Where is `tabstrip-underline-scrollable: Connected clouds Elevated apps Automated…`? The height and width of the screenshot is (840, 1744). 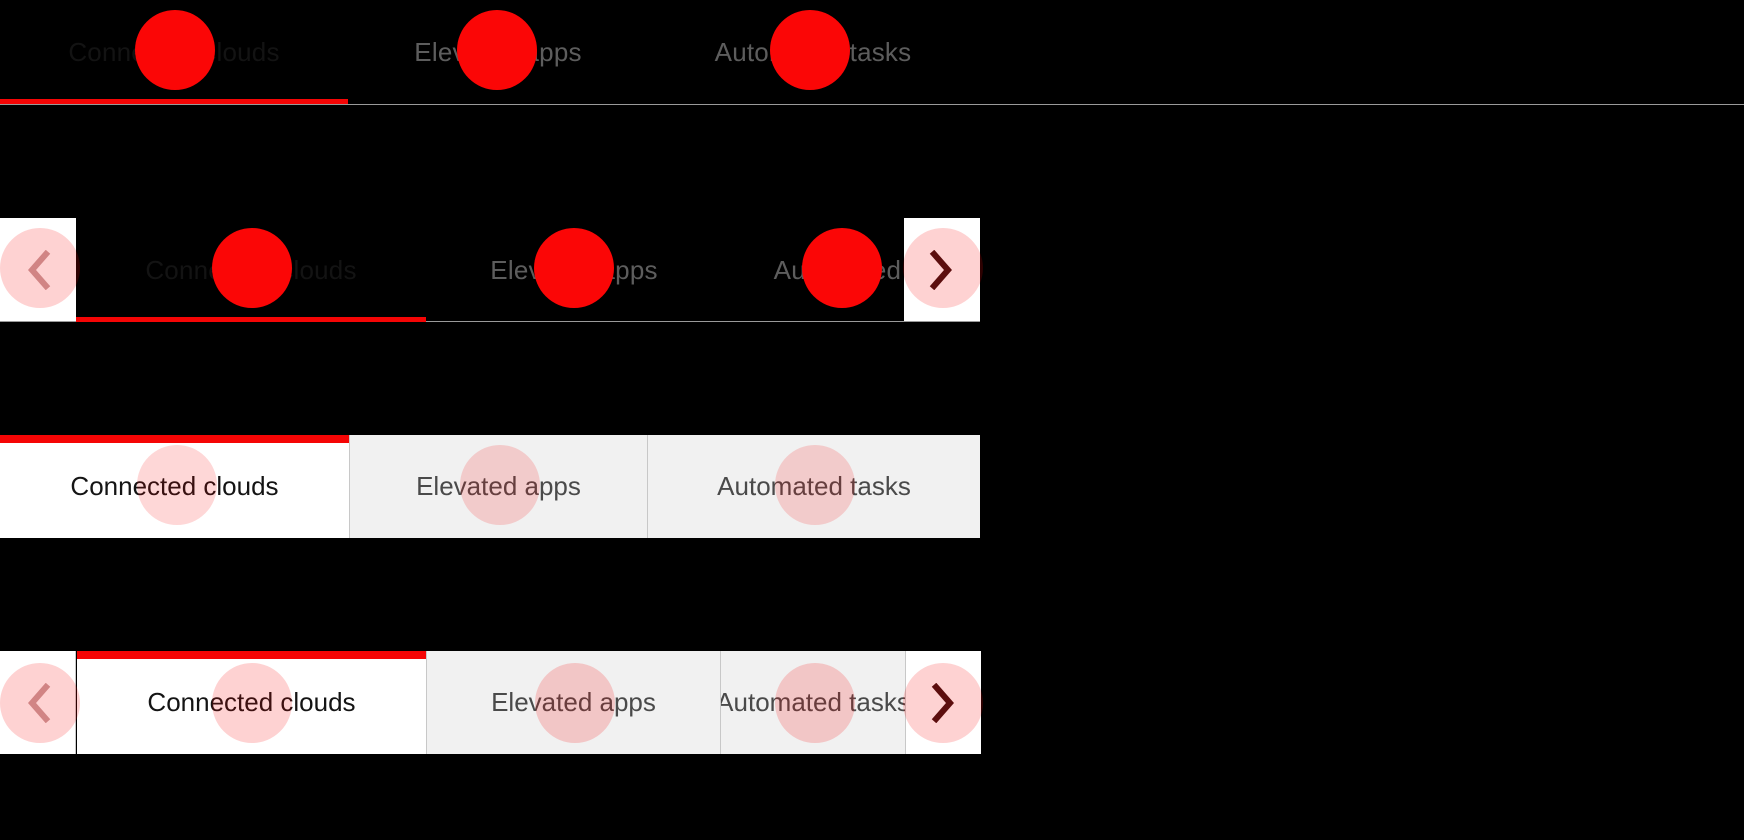 tabstrip-underline-scrollable: Connected clouds Elevated apps Automated… is located at coordinates (490, 270).